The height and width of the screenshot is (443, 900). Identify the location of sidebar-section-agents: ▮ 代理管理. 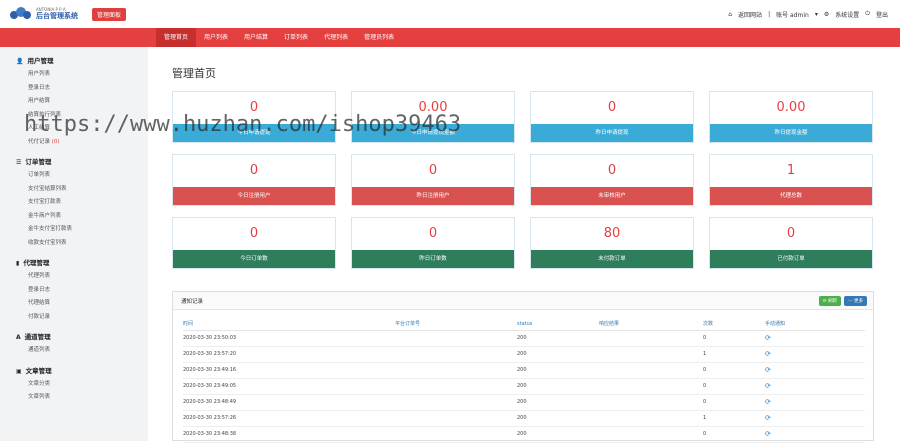
(74, 263).